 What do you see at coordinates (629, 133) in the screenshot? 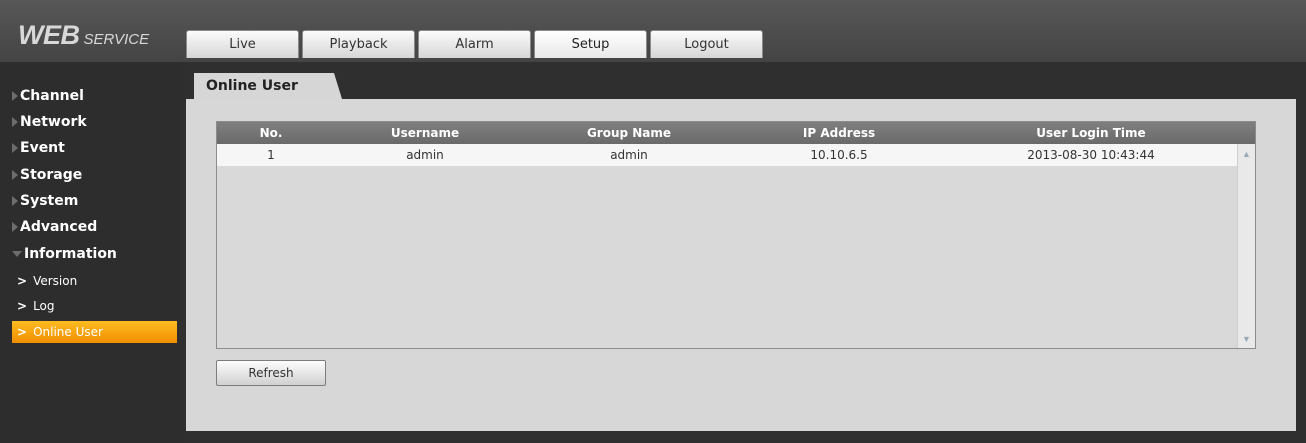
I see `col-group-name: Group Name` at bounding box center [629, 133].